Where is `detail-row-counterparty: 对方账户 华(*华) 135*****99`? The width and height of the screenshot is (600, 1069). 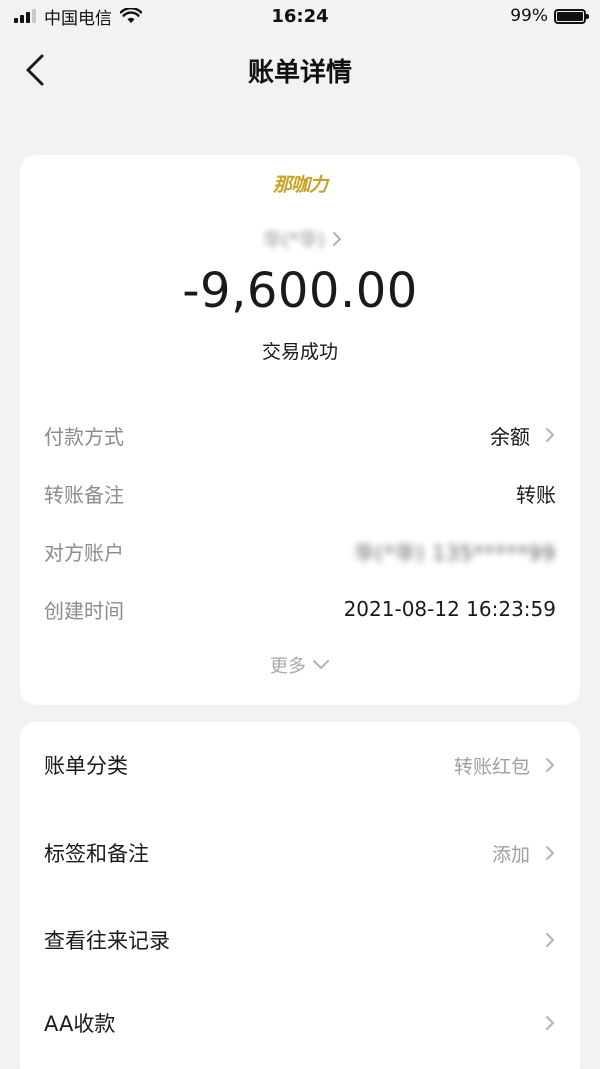 detail-row-counterparty: 对方账户 华(*华) 135*****99 is located at coordinates (300, 551).